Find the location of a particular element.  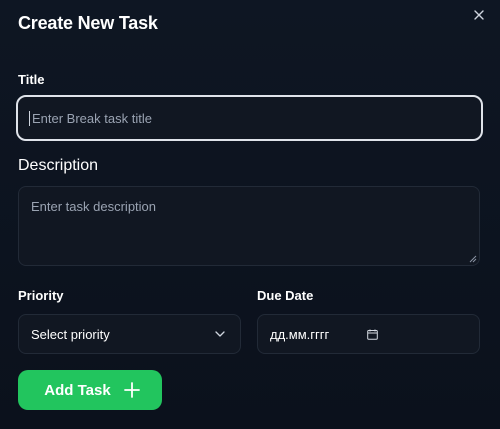

description-label: Description is located at coordinates (58, 165).